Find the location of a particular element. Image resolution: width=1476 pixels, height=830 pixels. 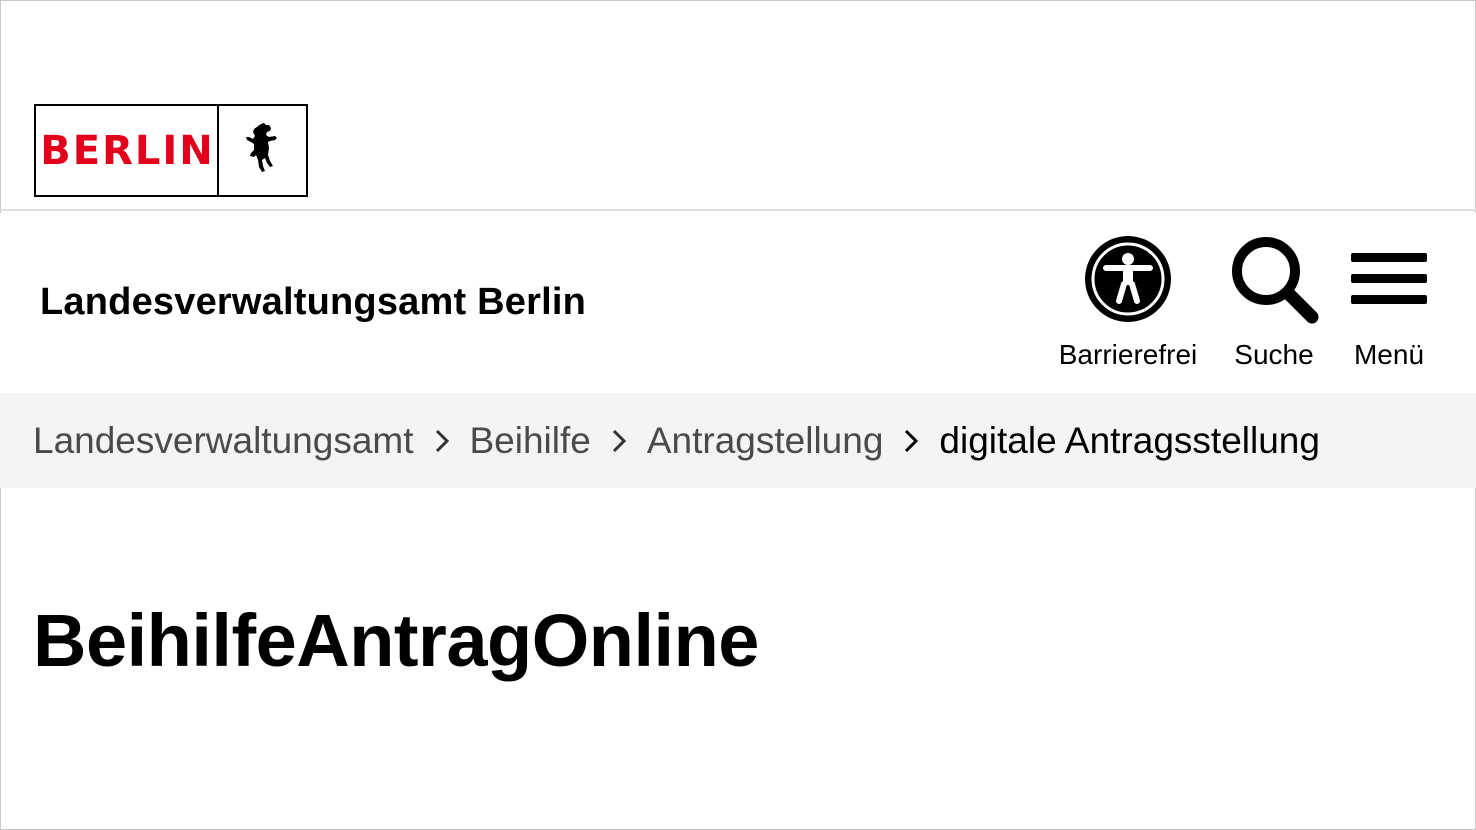

accessibility-label: Barrierefrei is located at coordinates (1128, 354).